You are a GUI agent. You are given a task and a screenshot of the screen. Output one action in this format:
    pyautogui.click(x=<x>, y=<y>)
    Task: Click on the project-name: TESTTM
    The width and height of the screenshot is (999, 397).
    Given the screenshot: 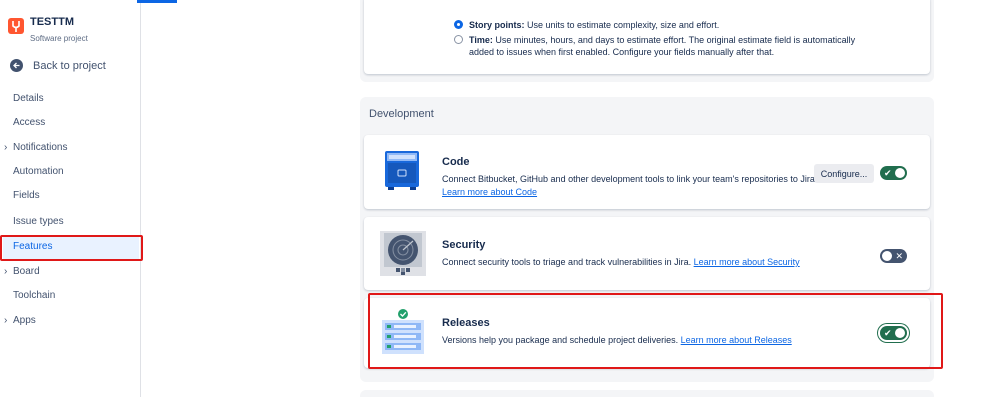 What is the action you would take?
    pyautogui.click(x=52, y=22)
    